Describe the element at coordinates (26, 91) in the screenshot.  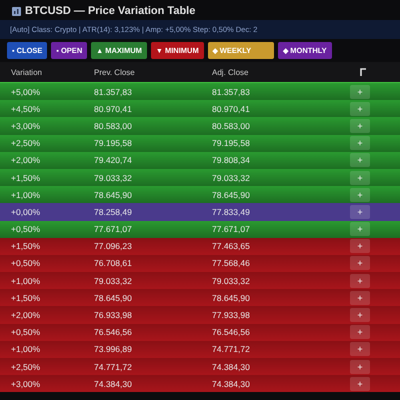
I see `table-cell-text: +5,00%` at that location.